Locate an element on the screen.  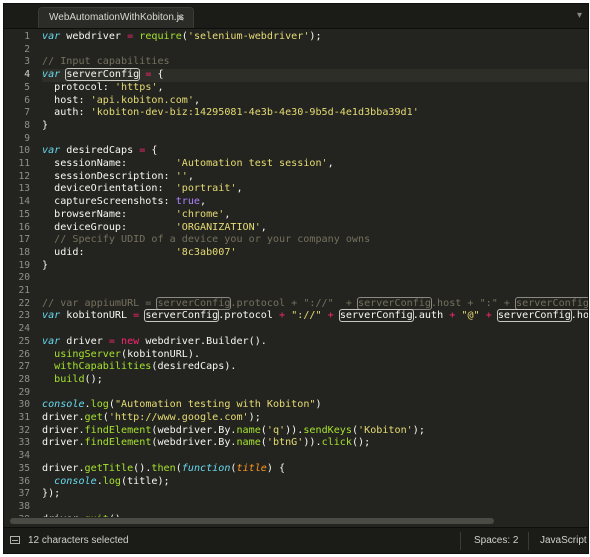
code-token: 'ORGANIZATION' is located at coordinates (218, 227).